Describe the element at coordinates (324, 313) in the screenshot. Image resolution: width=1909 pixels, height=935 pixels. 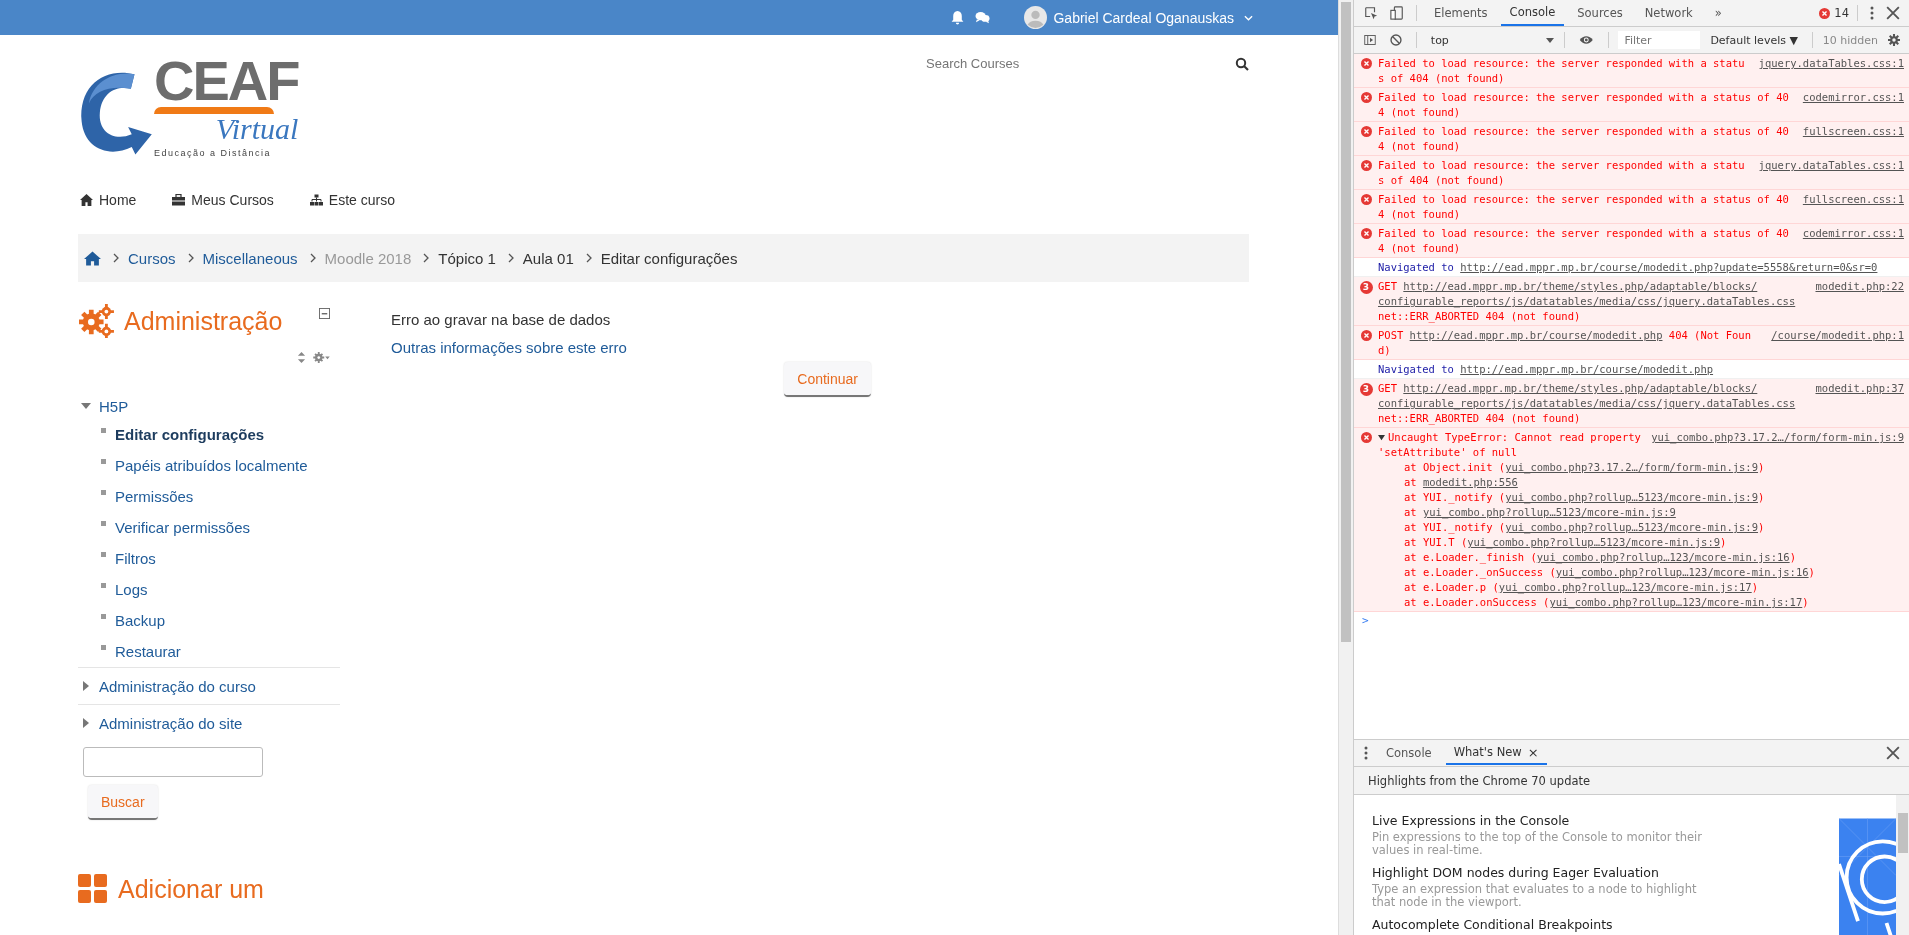
I see `collapse-icon` at that location.